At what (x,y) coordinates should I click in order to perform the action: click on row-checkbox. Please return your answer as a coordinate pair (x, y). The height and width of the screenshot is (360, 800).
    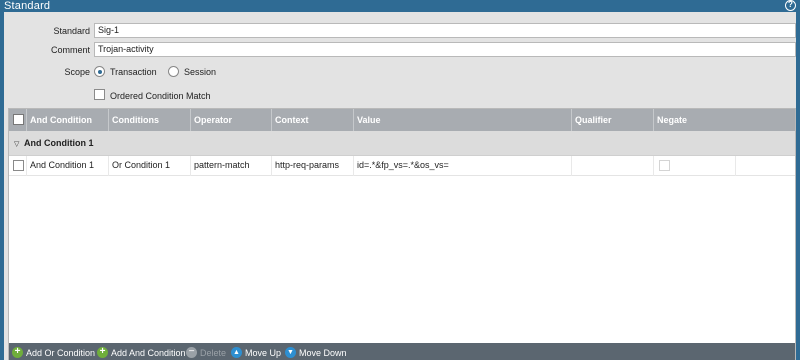
    Looking at the image, I should click on (18, 165).